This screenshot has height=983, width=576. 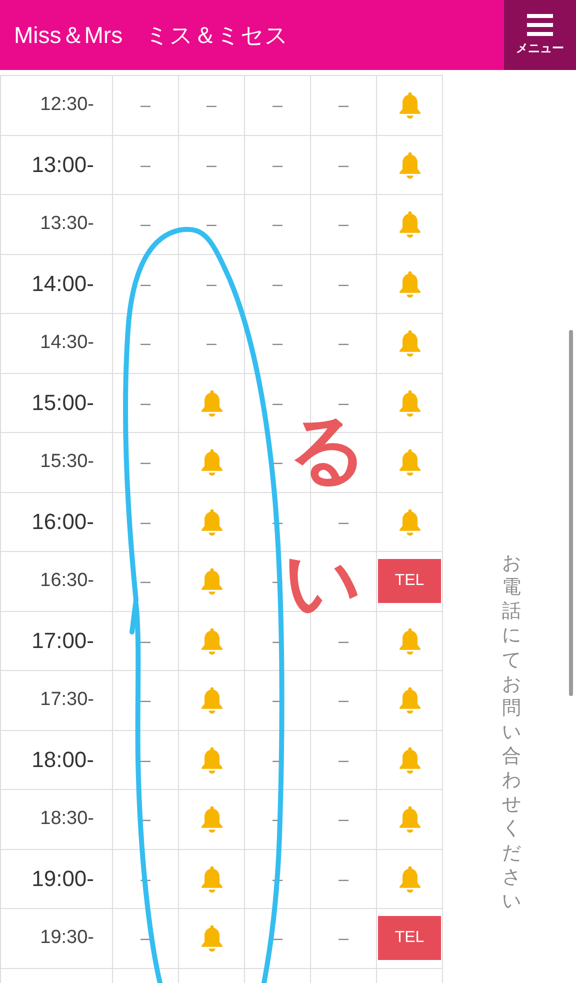 I want to click on site-title: Miss＆Mrs ミス＆ミセス, so click(x=151, y=35).